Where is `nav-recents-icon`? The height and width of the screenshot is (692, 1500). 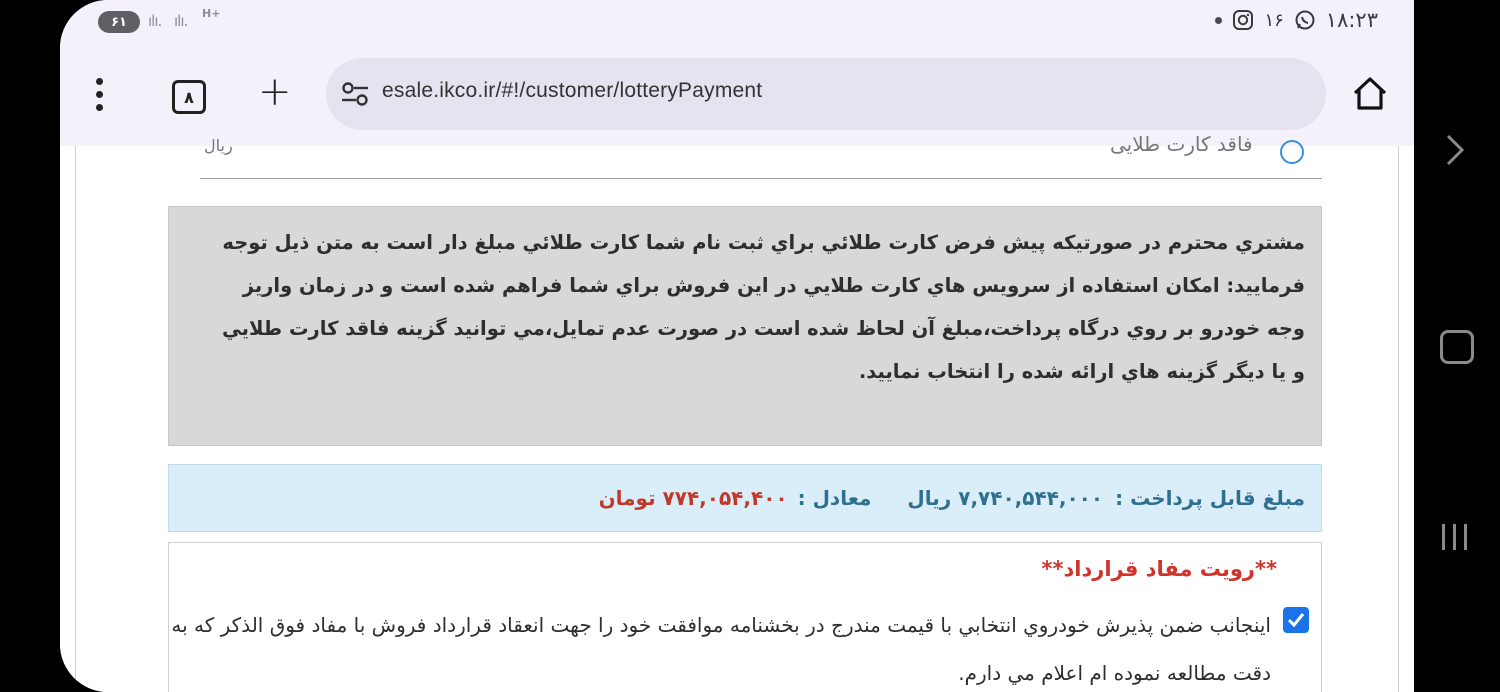
nav-recents-icon is located at coordinates (1454, 537).